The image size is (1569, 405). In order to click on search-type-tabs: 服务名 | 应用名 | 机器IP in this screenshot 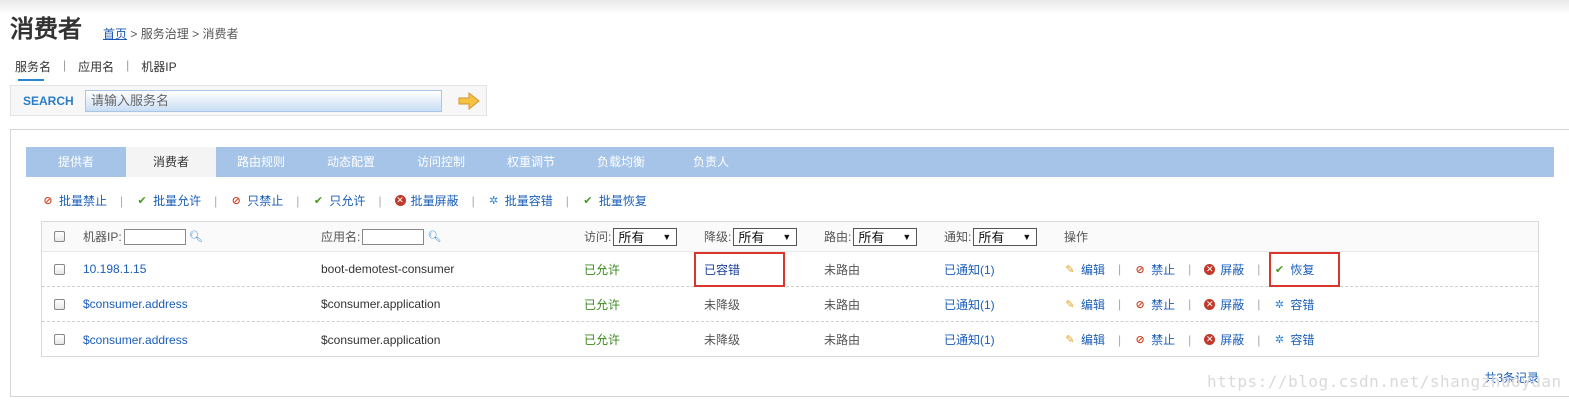, I will do `click(96, 69)`.